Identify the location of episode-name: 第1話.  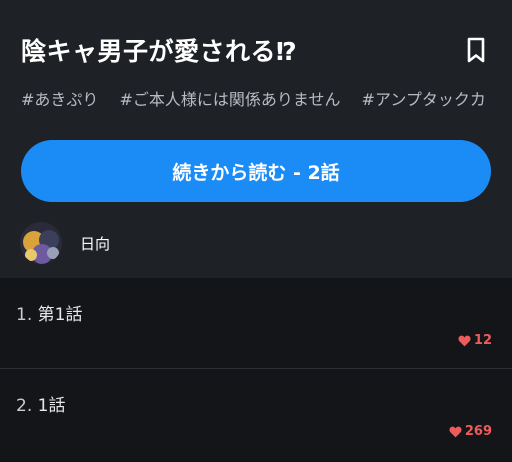
(60, 315).